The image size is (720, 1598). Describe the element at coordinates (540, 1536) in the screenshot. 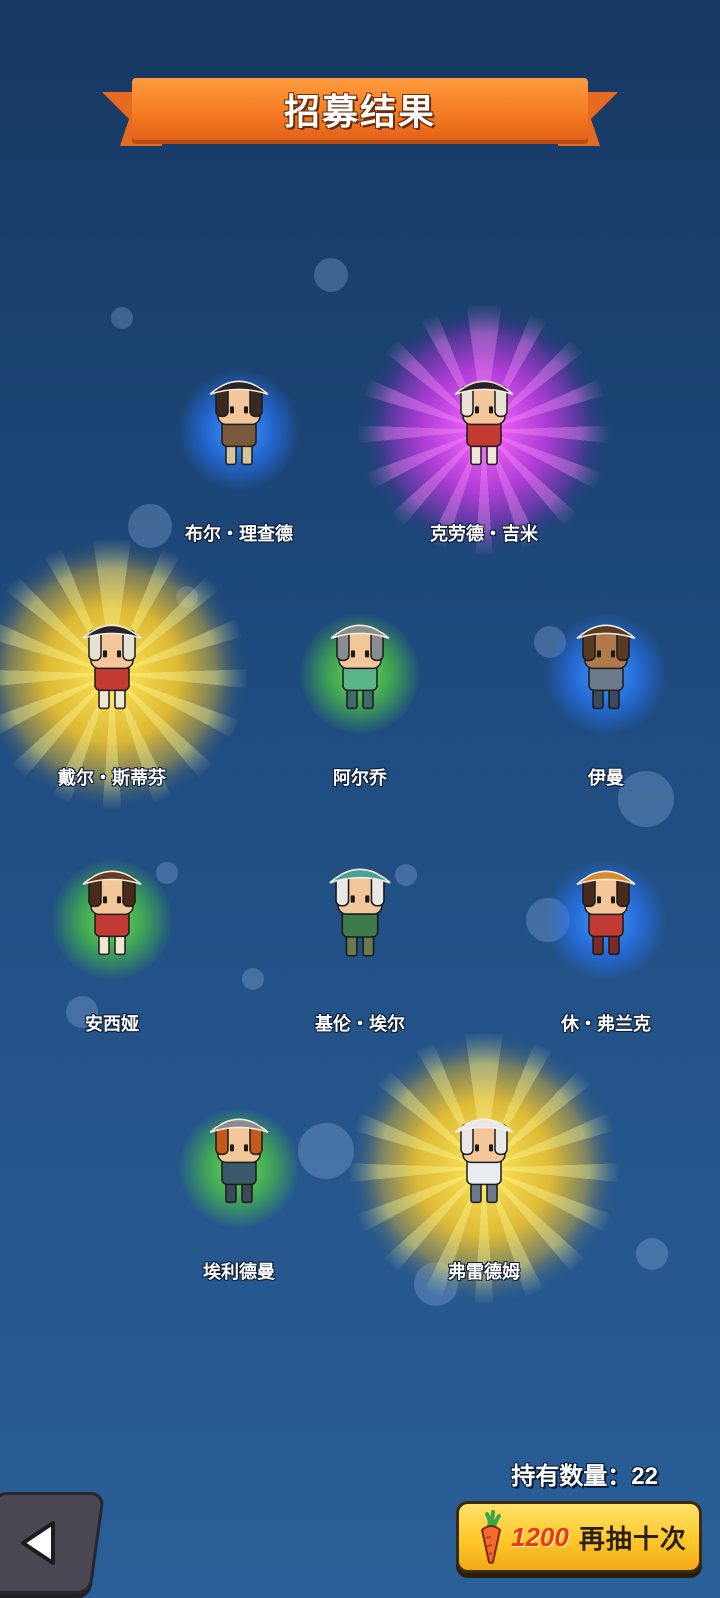

I see `draw-cost: 1200` at that location.